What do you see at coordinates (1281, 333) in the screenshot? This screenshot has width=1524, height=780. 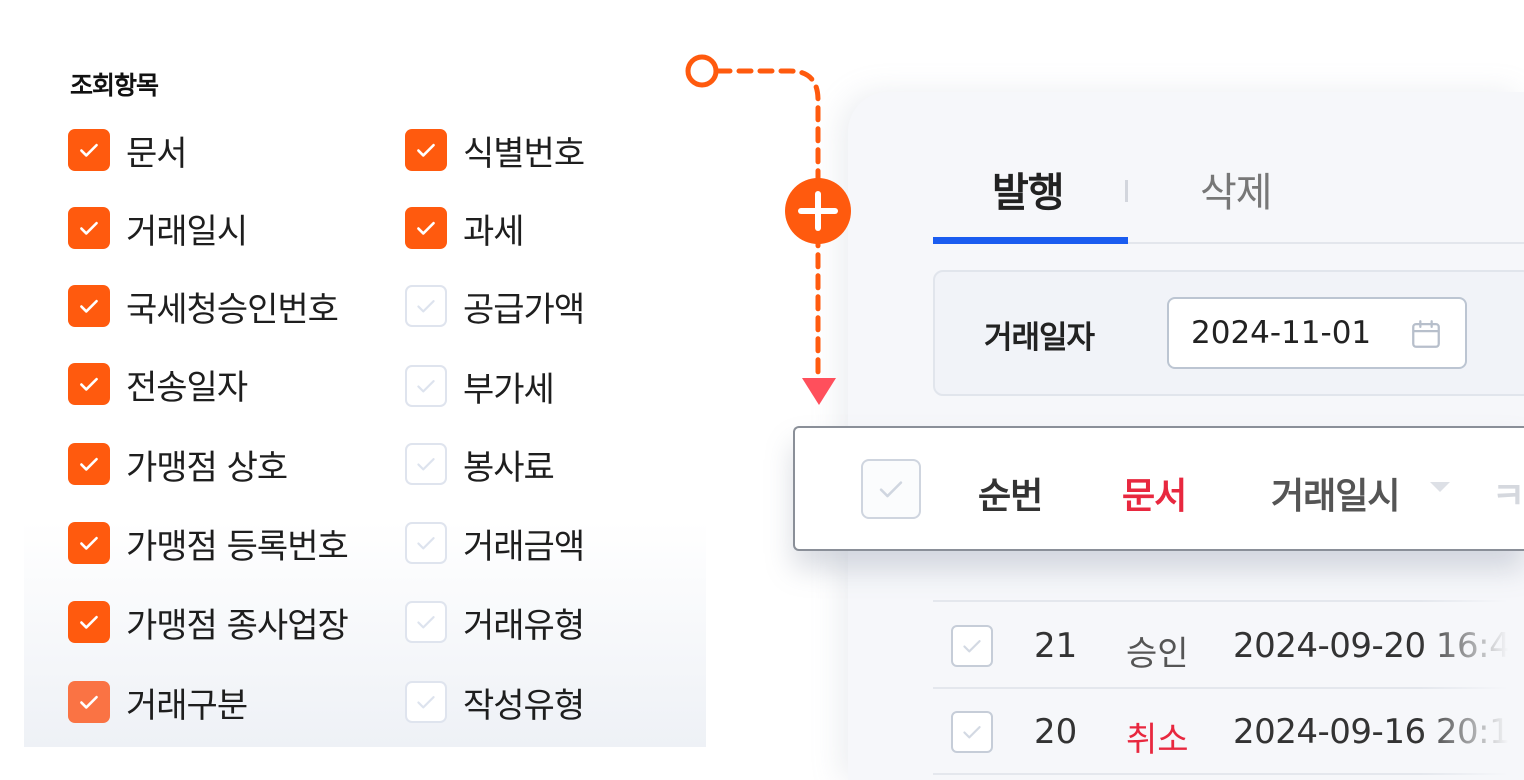 I see `date-value: 2024-11-01` at bounding box center [1281, 333].